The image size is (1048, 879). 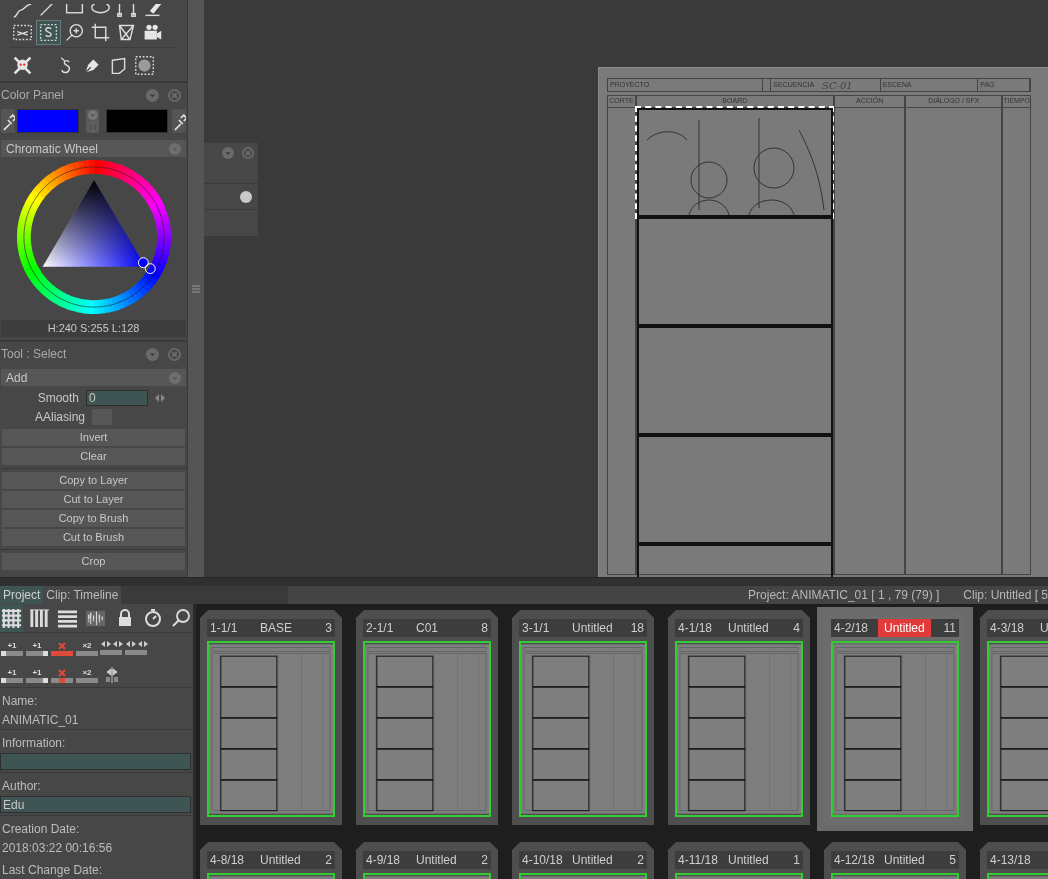 I want to click on stepper-icon, so click(x=160, y=397).